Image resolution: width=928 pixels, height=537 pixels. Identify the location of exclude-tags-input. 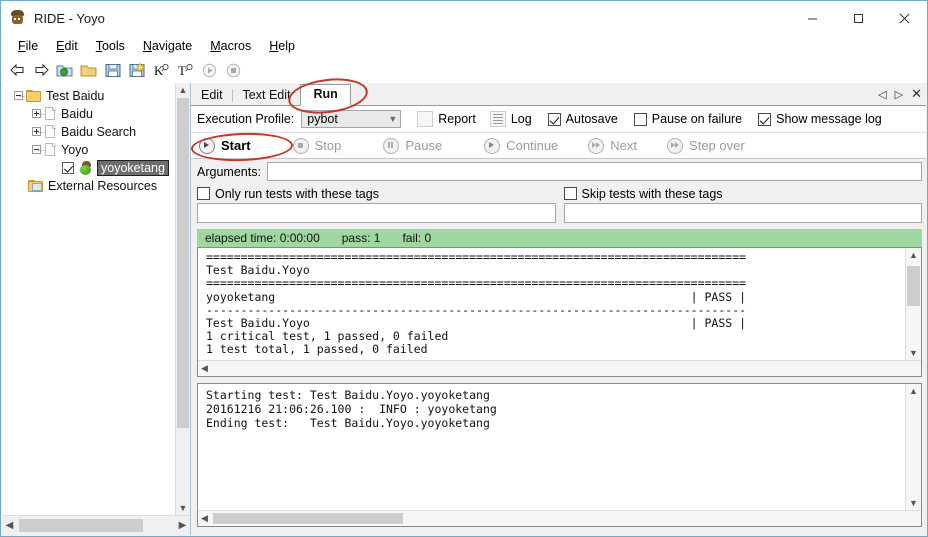
(742, 213).